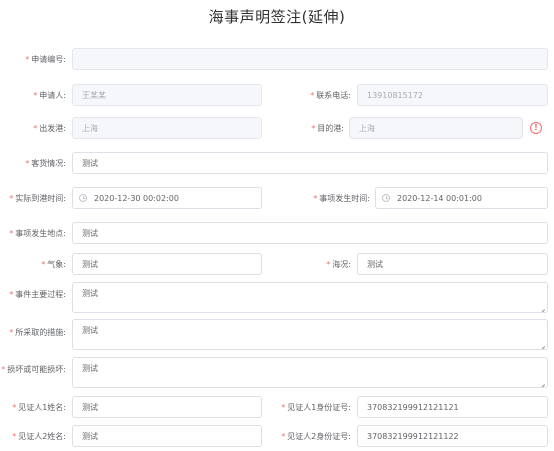  What do you see at coordinates (310, 334) in the screenshot?
I see `measures-textarea: 测试` at bounding box center [310, 334].